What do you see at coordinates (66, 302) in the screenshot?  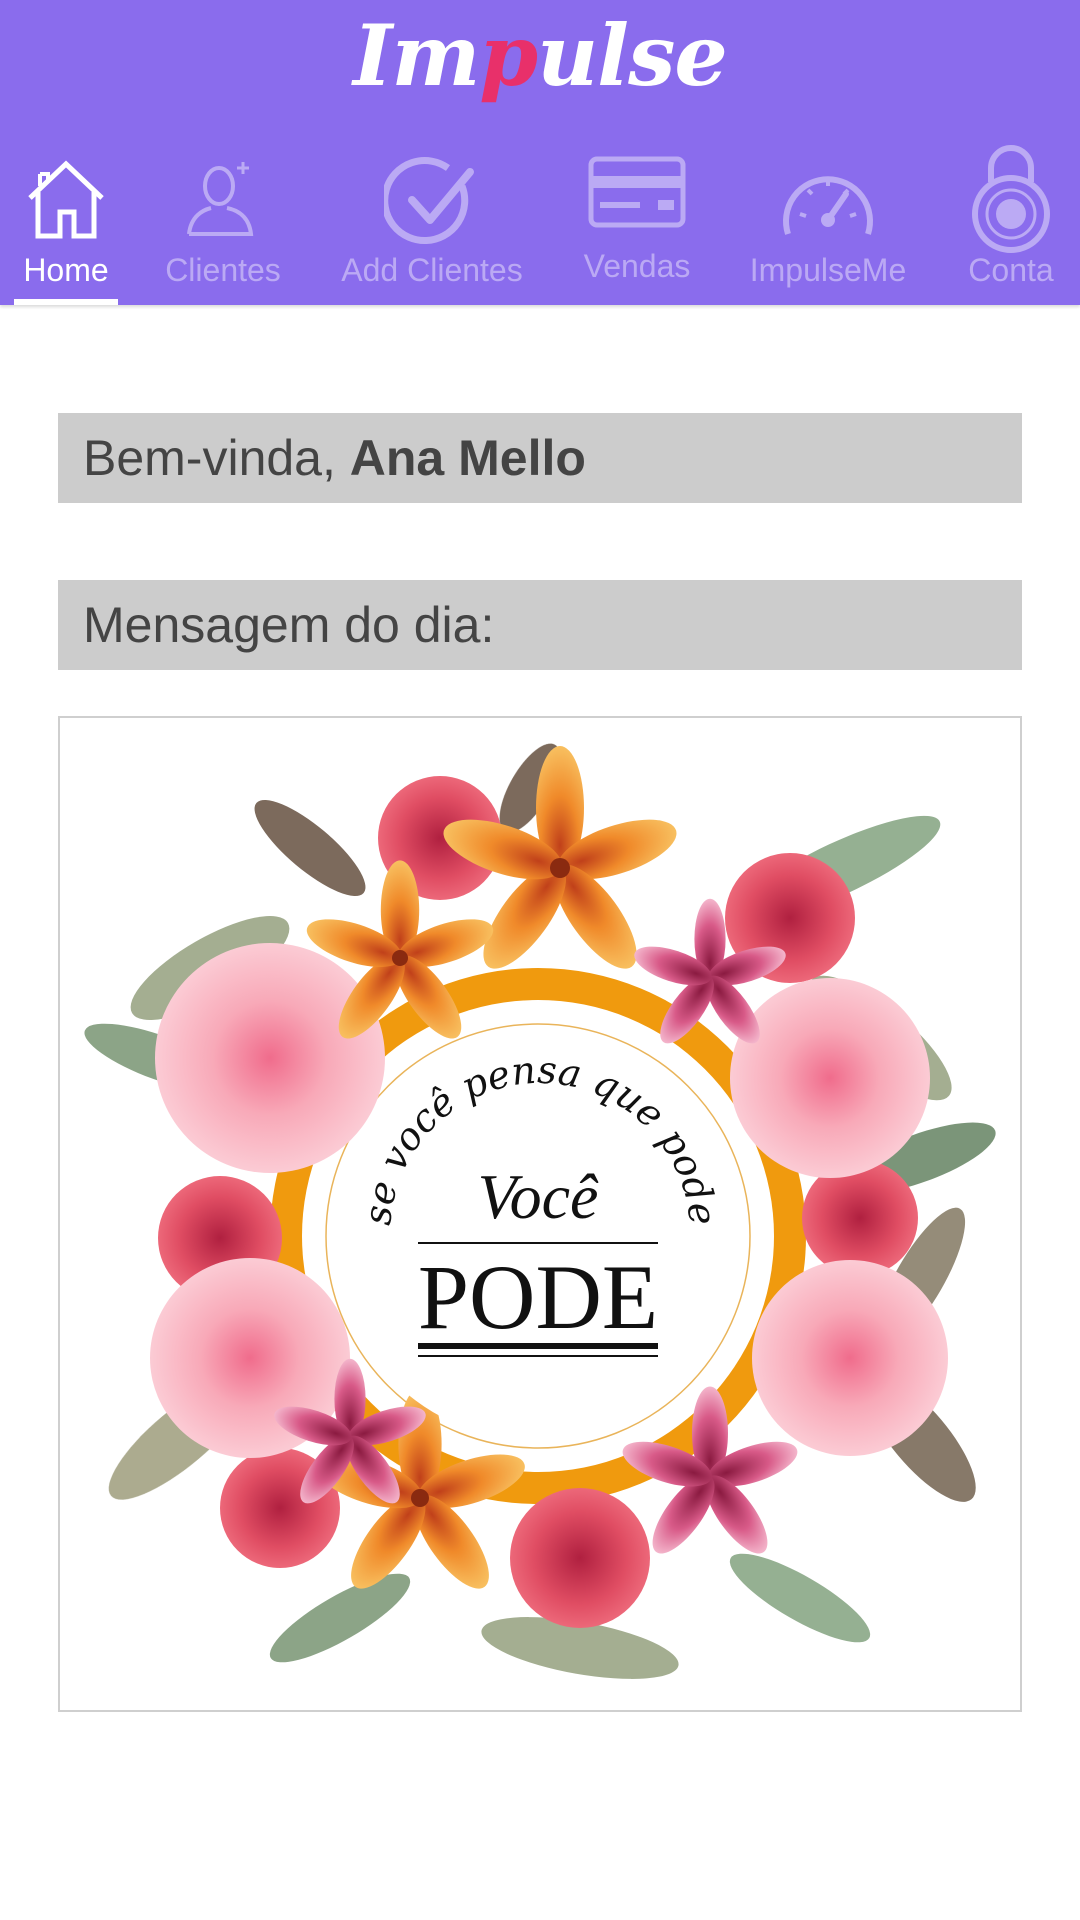 I see `active-tab-indicator` at bounding box center [66, 302].